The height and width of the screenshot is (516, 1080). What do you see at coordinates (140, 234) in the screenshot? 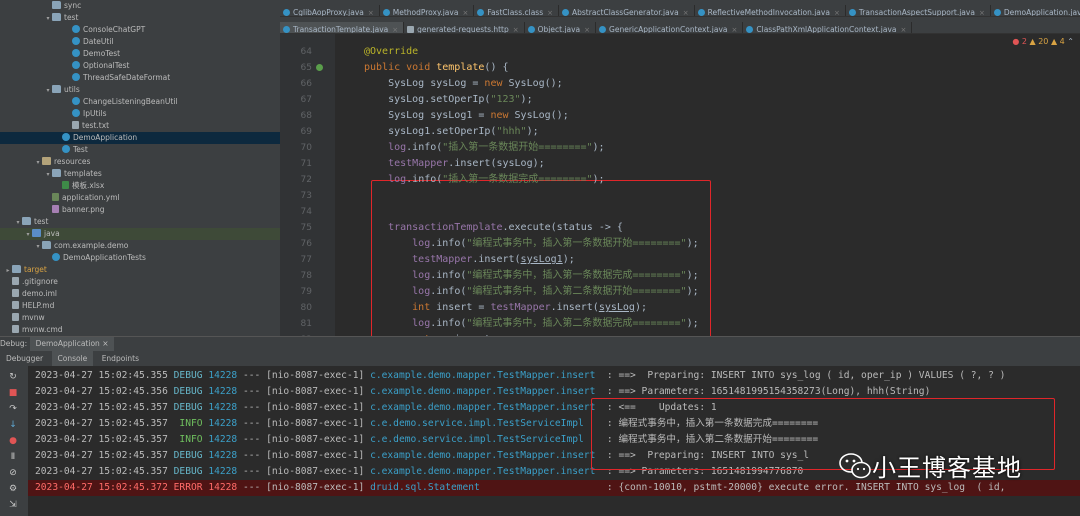
I see `tree-item: ▾ java` at bounding box center [140, 234].